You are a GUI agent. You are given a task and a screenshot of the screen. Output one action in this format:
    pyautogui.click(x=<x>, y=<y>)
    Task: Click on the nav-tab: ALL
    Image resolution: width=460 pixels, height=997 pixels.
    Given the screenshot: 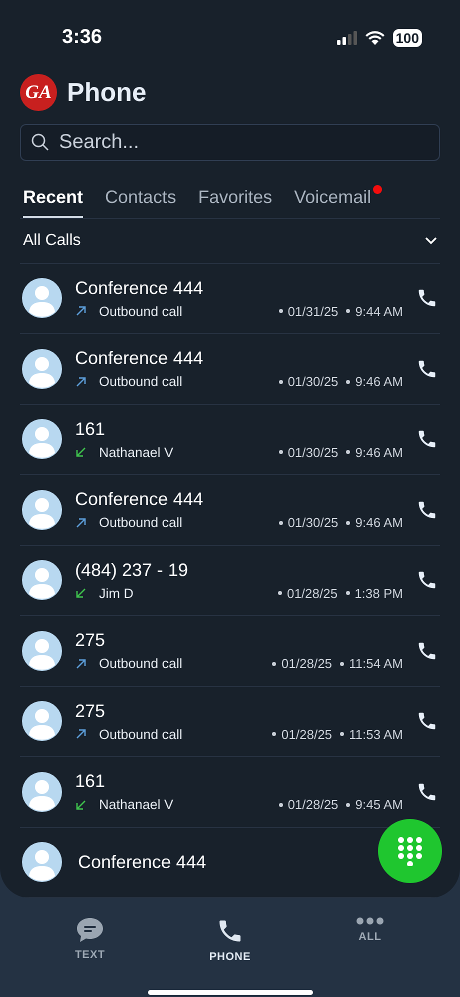 What is the action you would take?
    pyautogui.click(x=370, y=940)
    